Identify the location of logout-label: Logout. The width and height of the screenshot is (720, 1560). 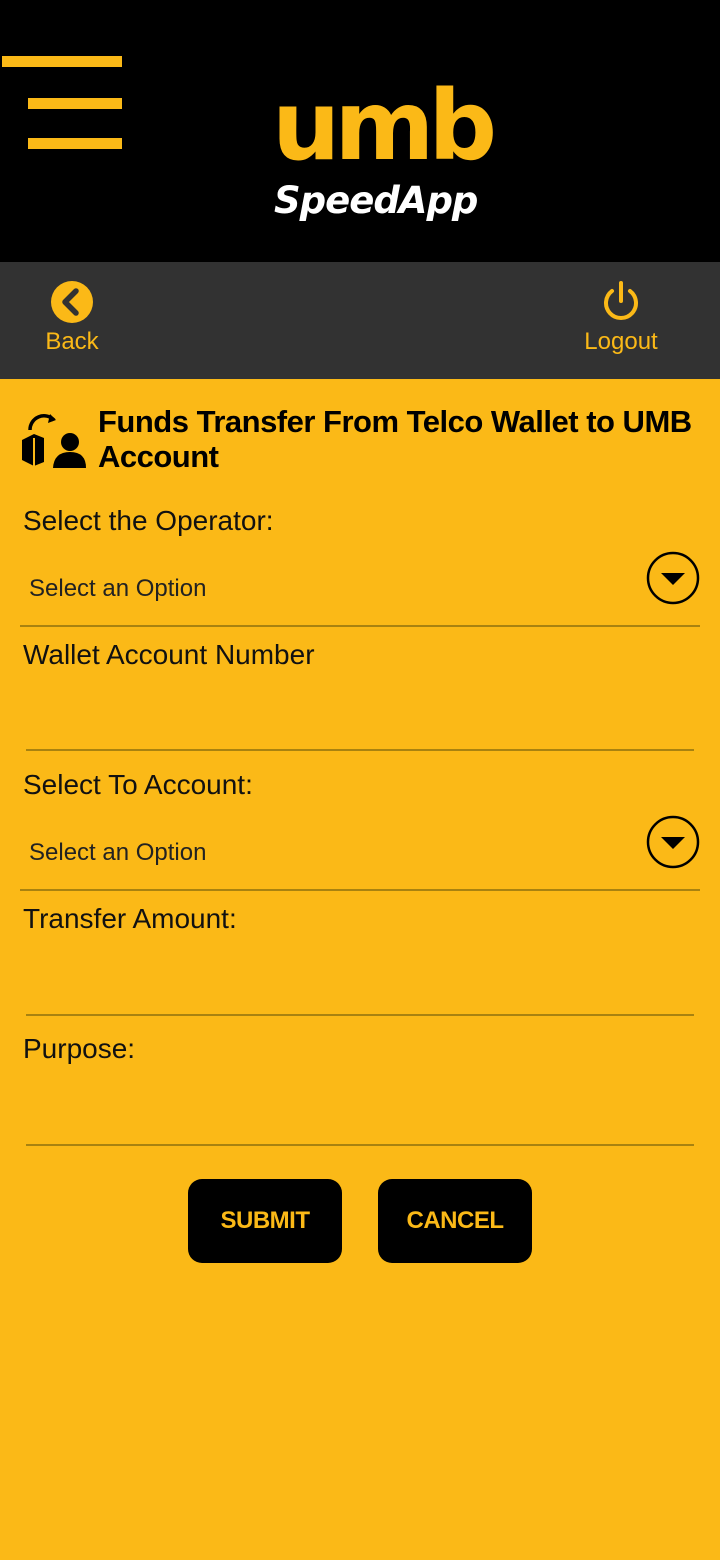
(621, 341).